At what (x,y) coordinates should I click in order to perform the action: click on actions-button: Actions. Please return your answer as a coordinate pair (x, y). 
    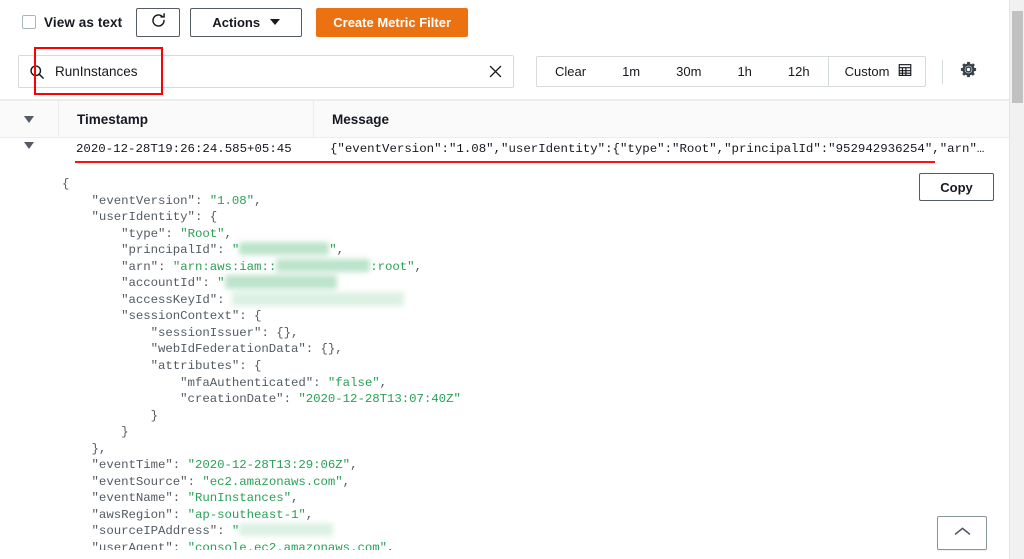
    Looking at the image, I should click on (246, 22).